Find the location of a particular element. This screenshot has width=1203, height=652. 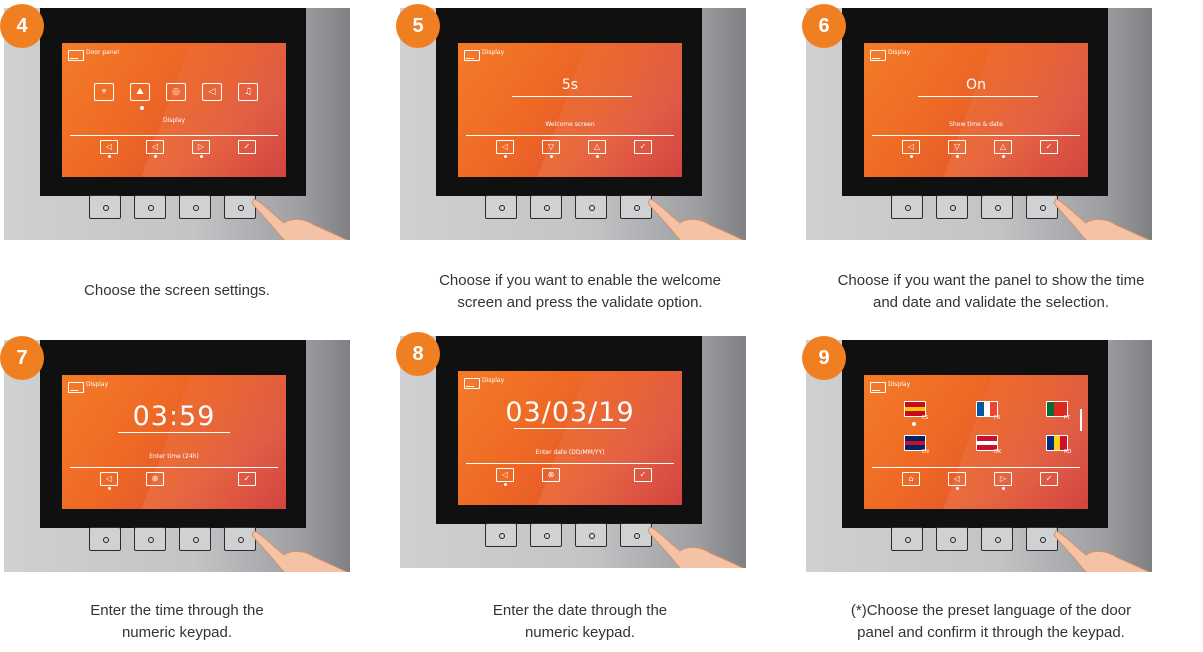

language-code-en: EN is located at coordinates (925, 452).